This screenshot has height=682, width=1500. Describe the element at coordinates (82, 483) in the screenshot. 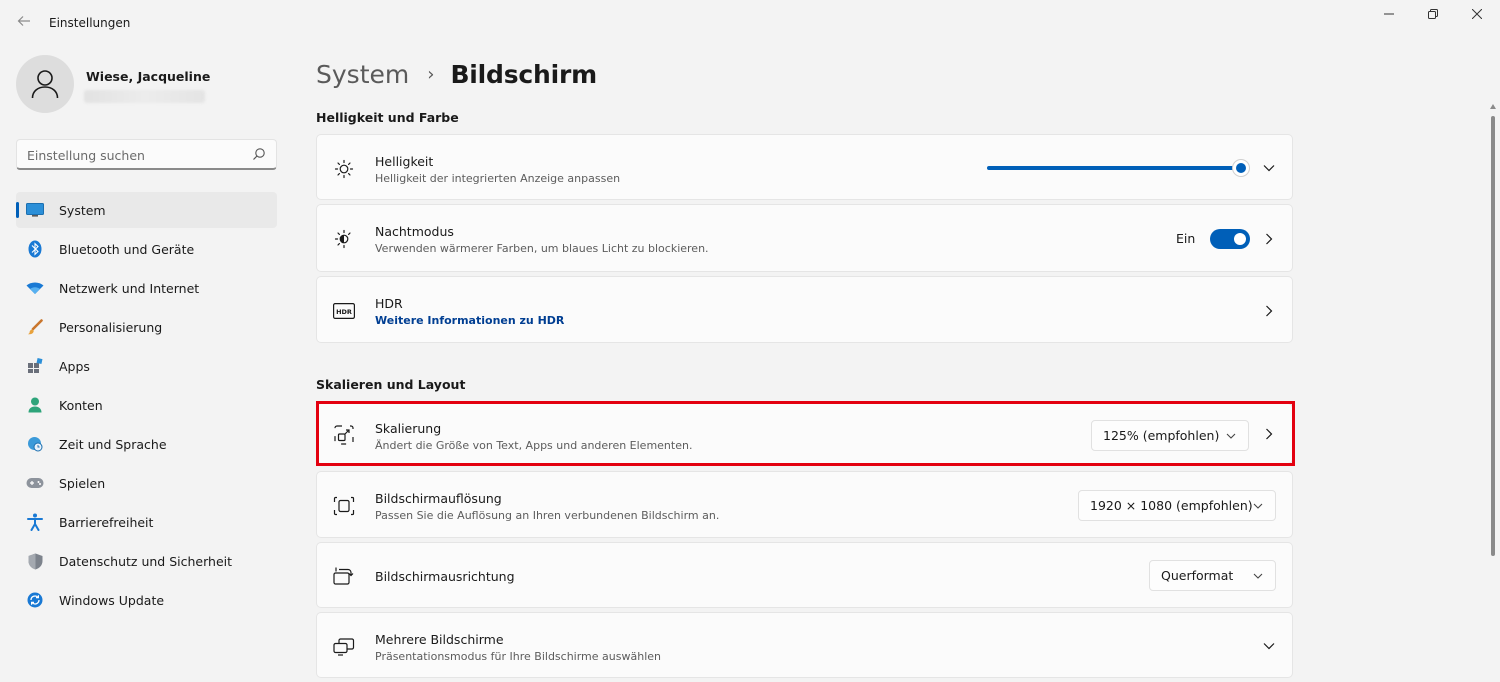

I see `sidebar-item-label: Spielen` at that location.